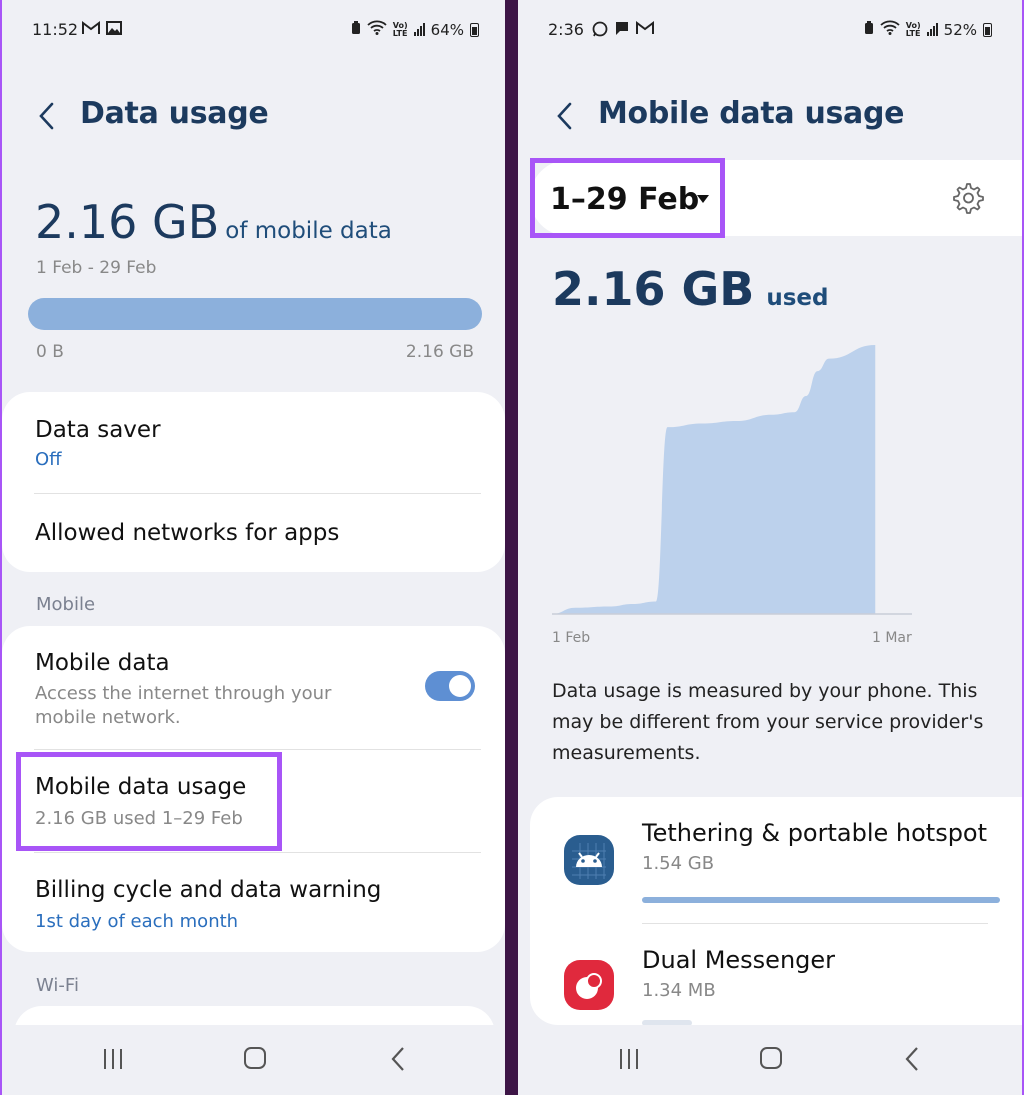 The image size is (1024, 1095). I want to click on usage-range: 1 Feb - 29 Feb, so click(96, 268).